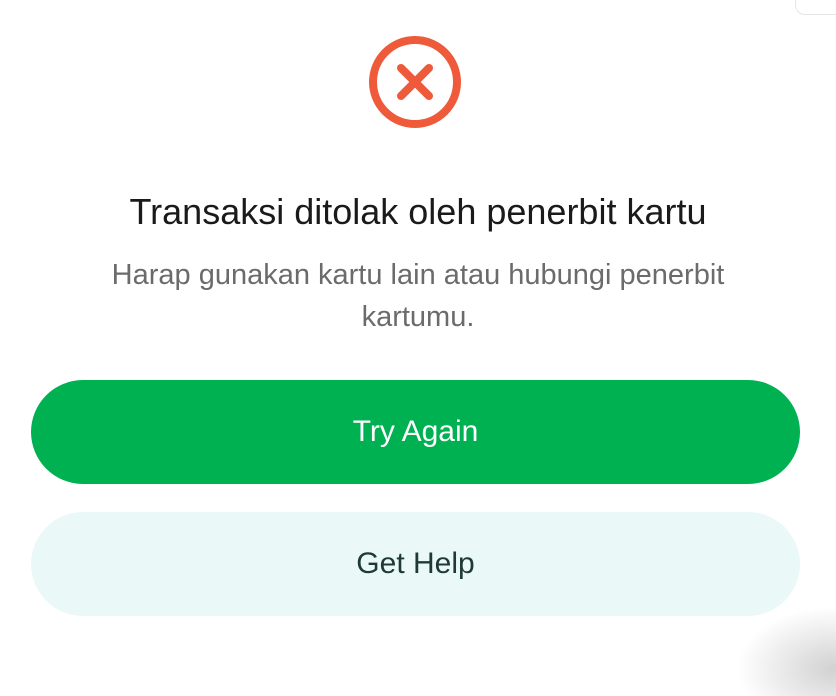  What do you see at coordinates (418, 211) in the screenshot?
I see `dialog-title: Transaksi ditolak oleh penerbit kartu` at bounding box center [418, 211].